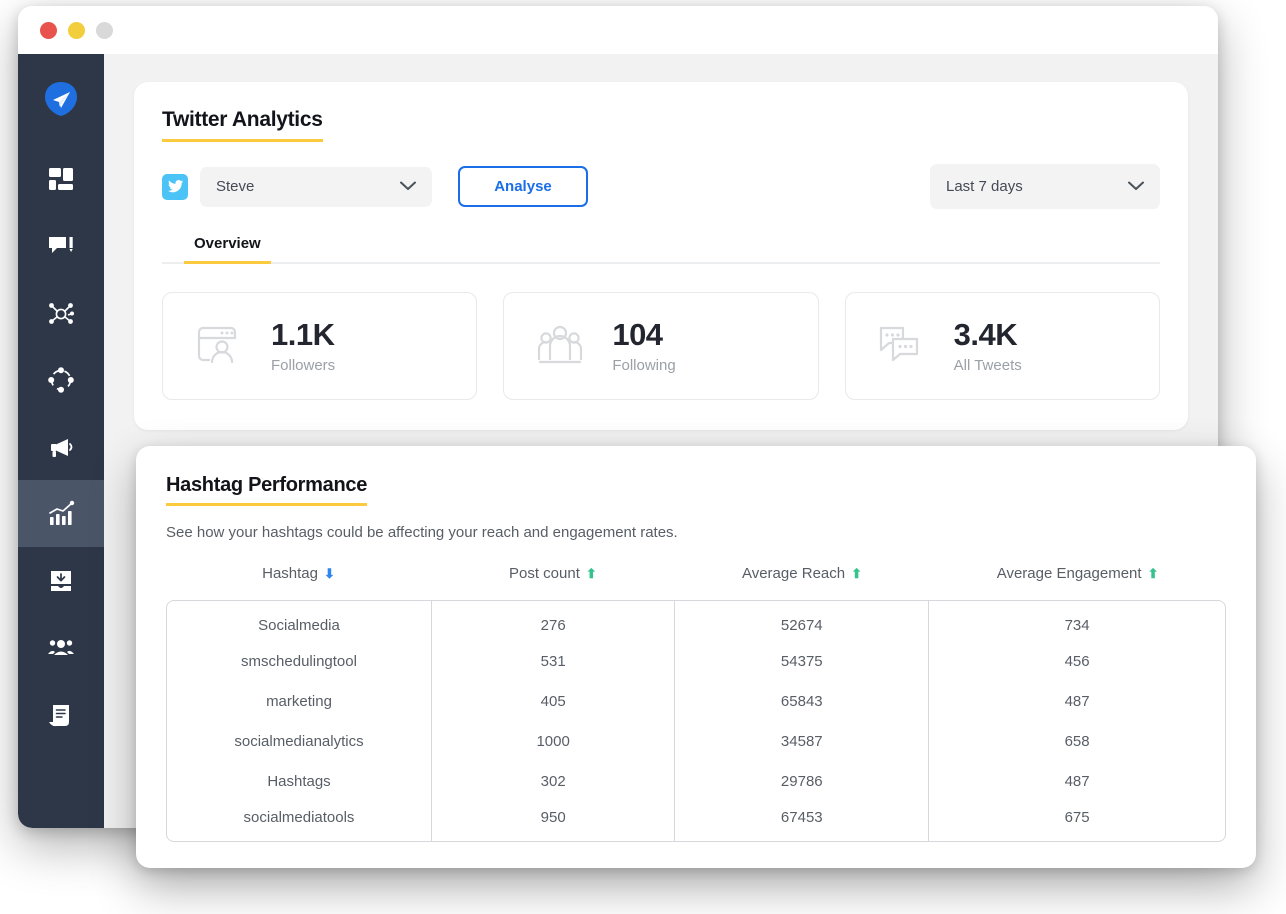  I want to click on cell-average-reach: 67453, so click(801, 821).